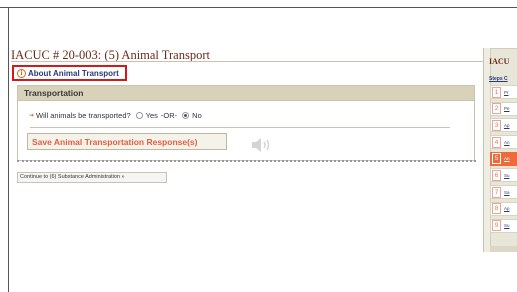  I want to click on step-number: 5, so click(496, 159).